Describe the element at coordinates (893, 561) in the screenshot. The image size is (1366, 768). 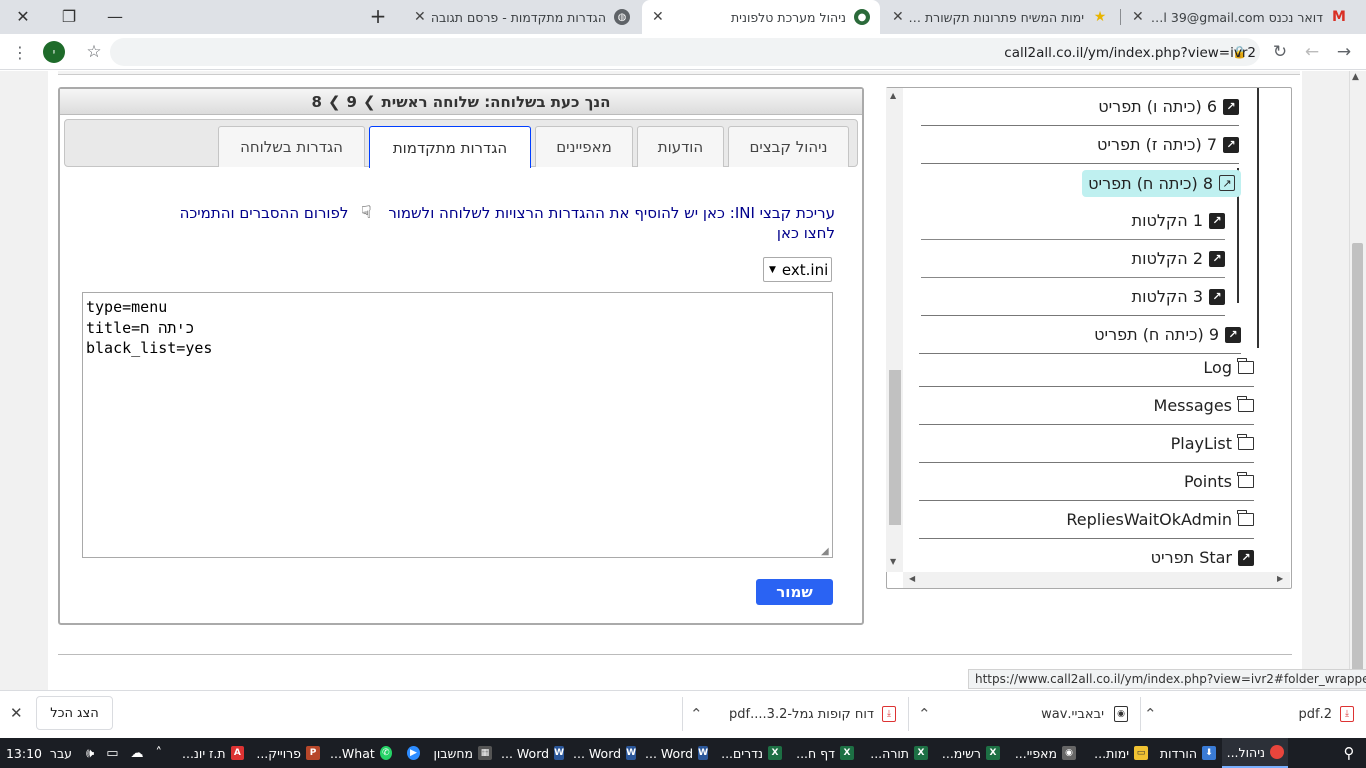
I see `scroll-down-icon: ▼` at that location.